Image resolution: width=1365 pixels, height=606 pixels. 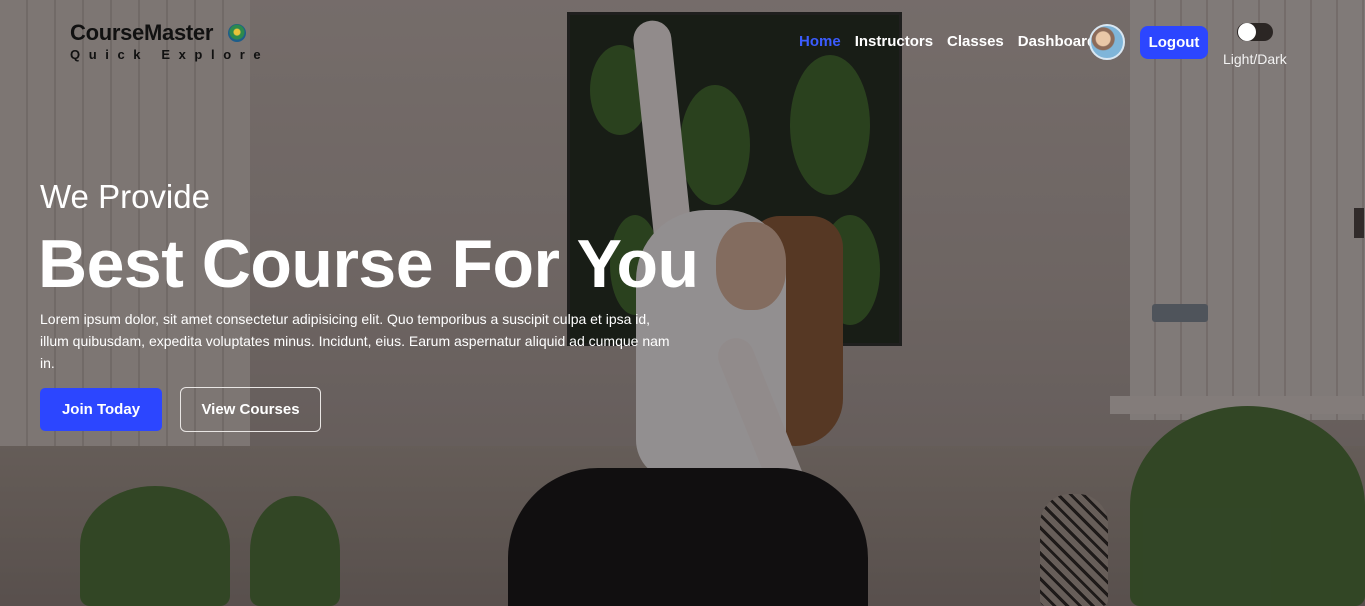 What do you see at coordinates (250, 409) in the screenshot?
I see `view-courses-button: View Courses` at bounding box center [250, 409].